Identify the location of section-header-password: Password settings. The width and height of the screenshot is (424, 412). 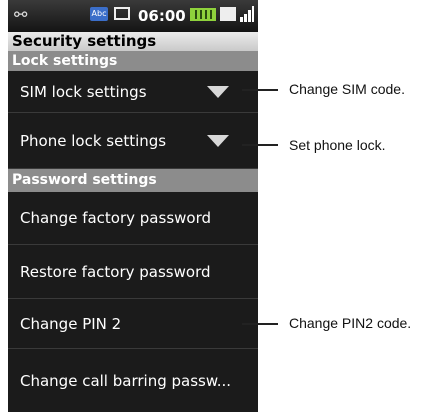
(133, 180).